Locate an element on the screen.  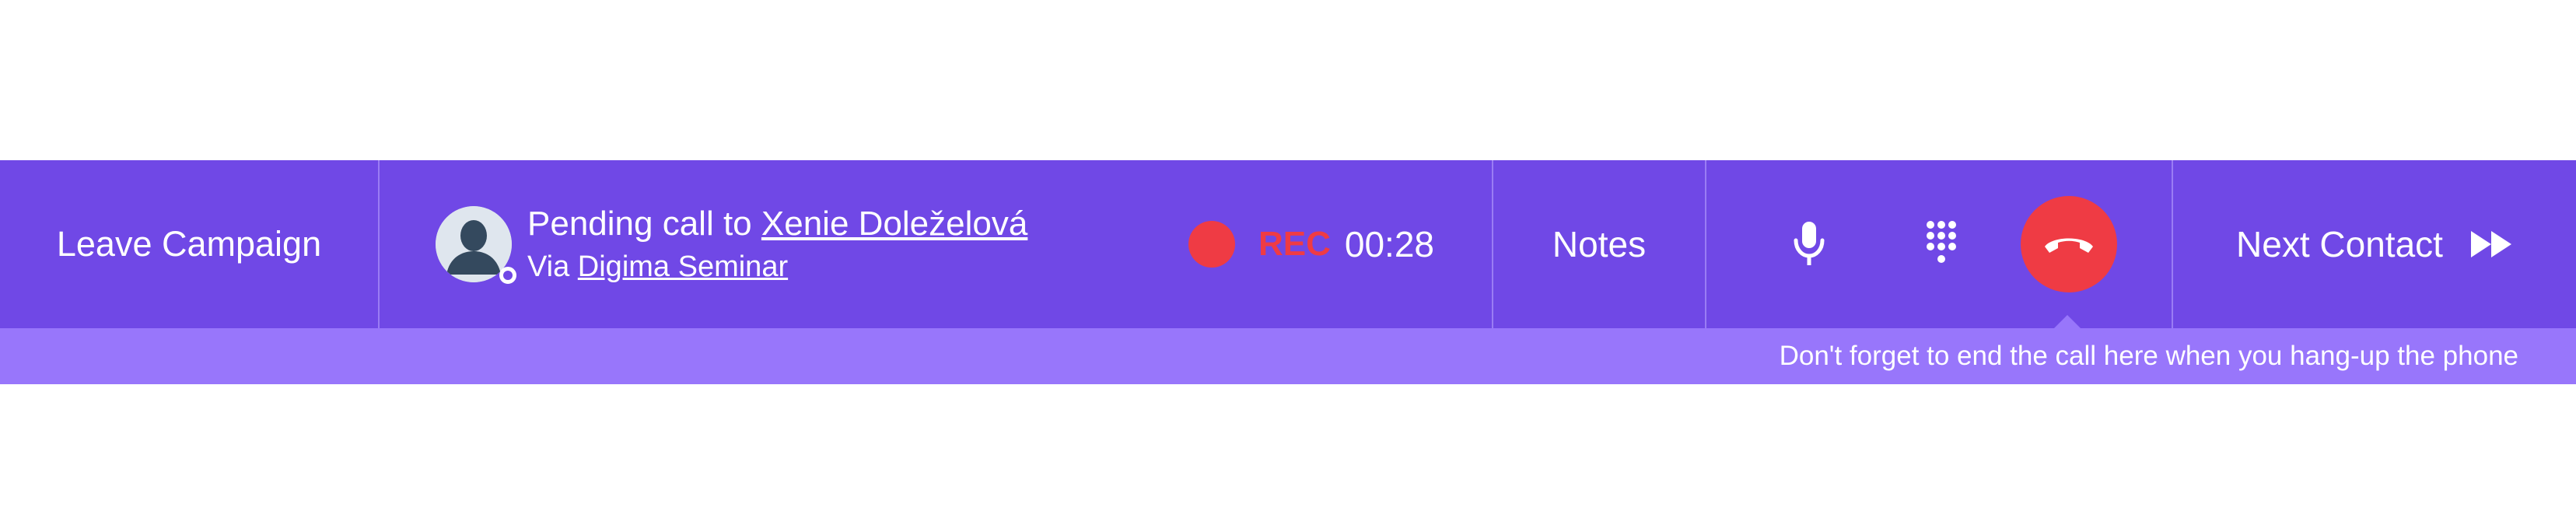
hint-pointer is located at coordinates (2067, 322).